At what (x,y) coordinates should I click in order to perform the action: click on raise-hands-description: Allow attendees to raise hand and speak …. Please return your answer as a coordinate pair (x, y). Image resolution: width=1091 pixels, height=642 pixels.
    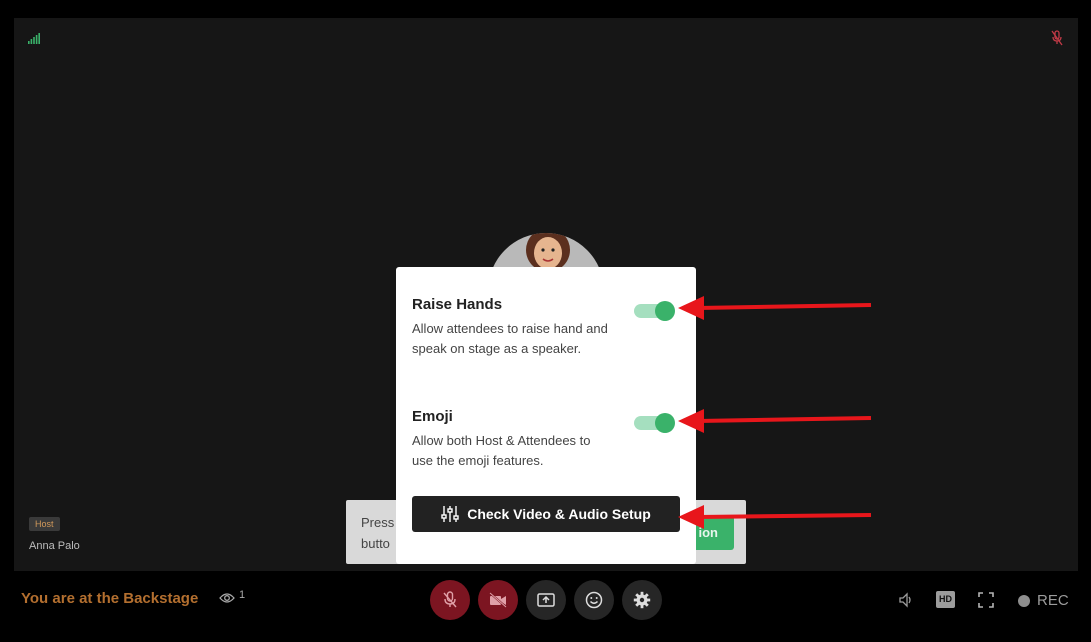
    Looking at the image, I should click on (510, 338).